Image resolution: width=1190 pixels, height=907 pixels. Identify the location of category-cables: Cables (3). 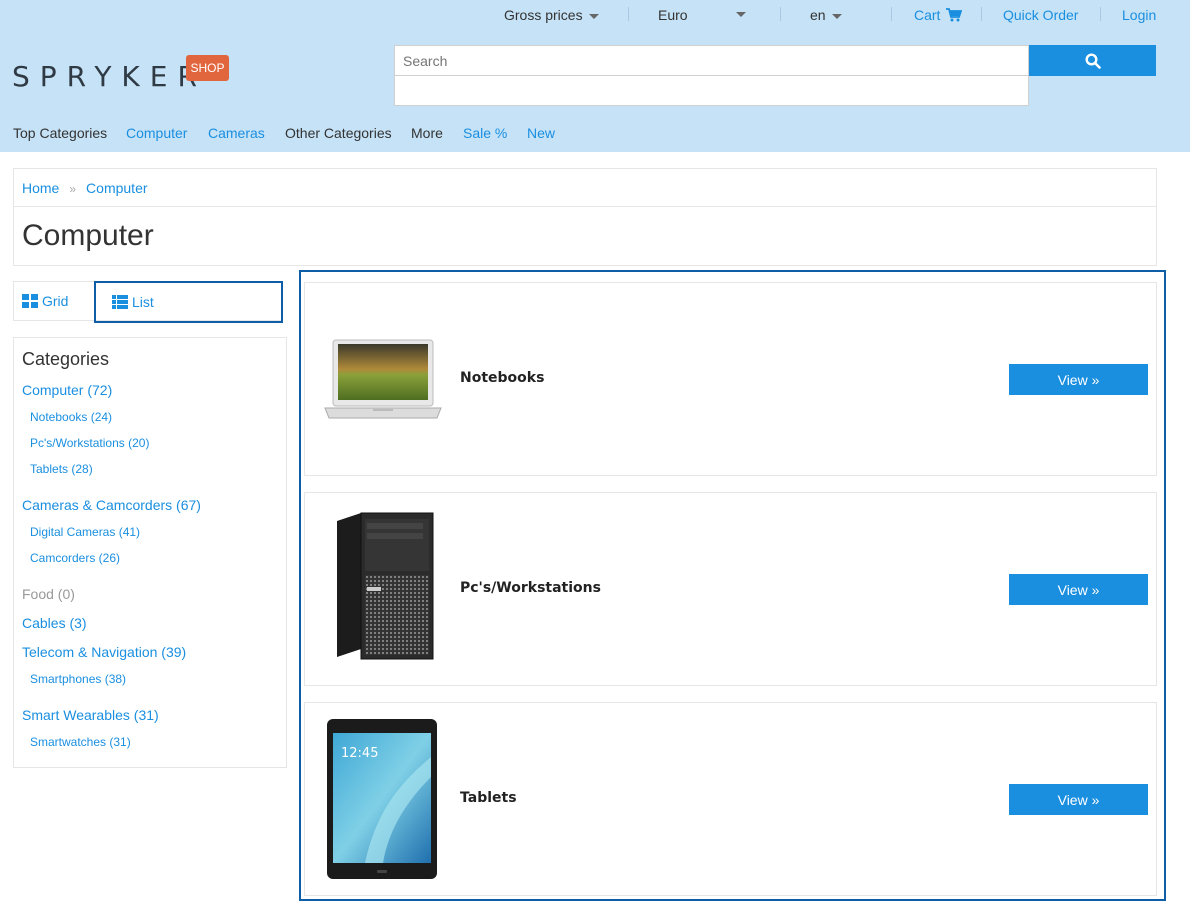
(54, 623).